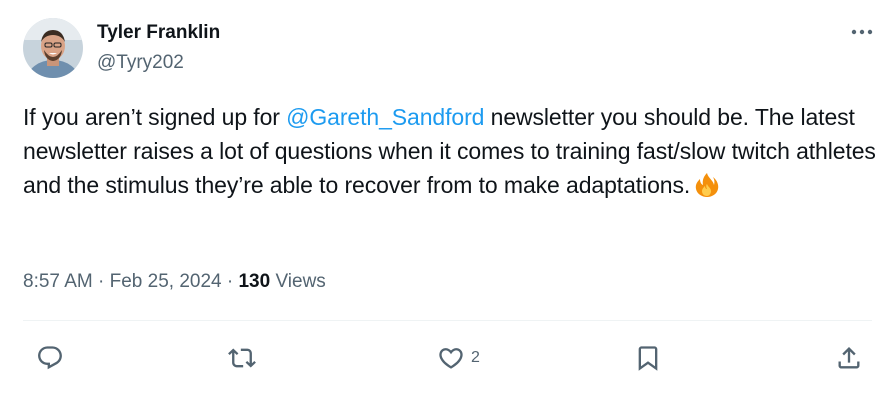  What do you see at coordinates (475, 357) in the screenshot?
I see `like-count: 2` at bounding box center [475, 357].